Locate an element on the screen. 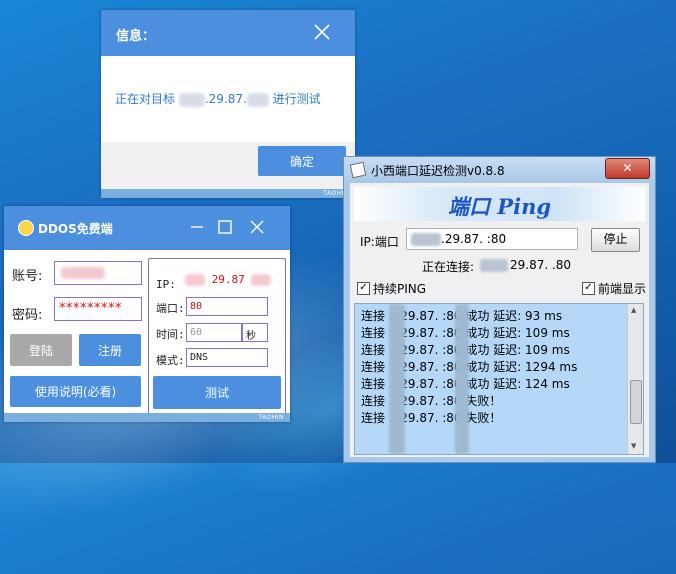  info-message-ip: .29.87. is located at coordinates (225, 99).